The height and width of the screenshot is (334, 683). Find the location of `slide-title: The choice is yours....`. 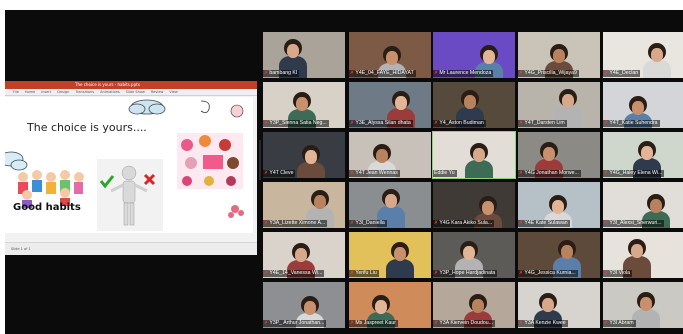

slide-title: The choice is yours.... is located at coordinates (87, 127).